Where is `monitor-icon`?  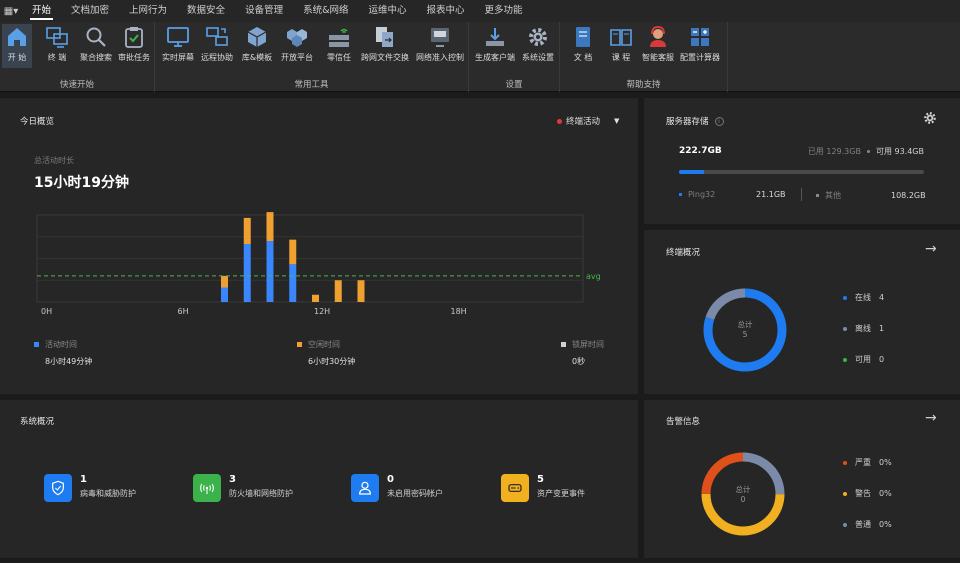
monitor-icon is located at coordinates (178, 37).